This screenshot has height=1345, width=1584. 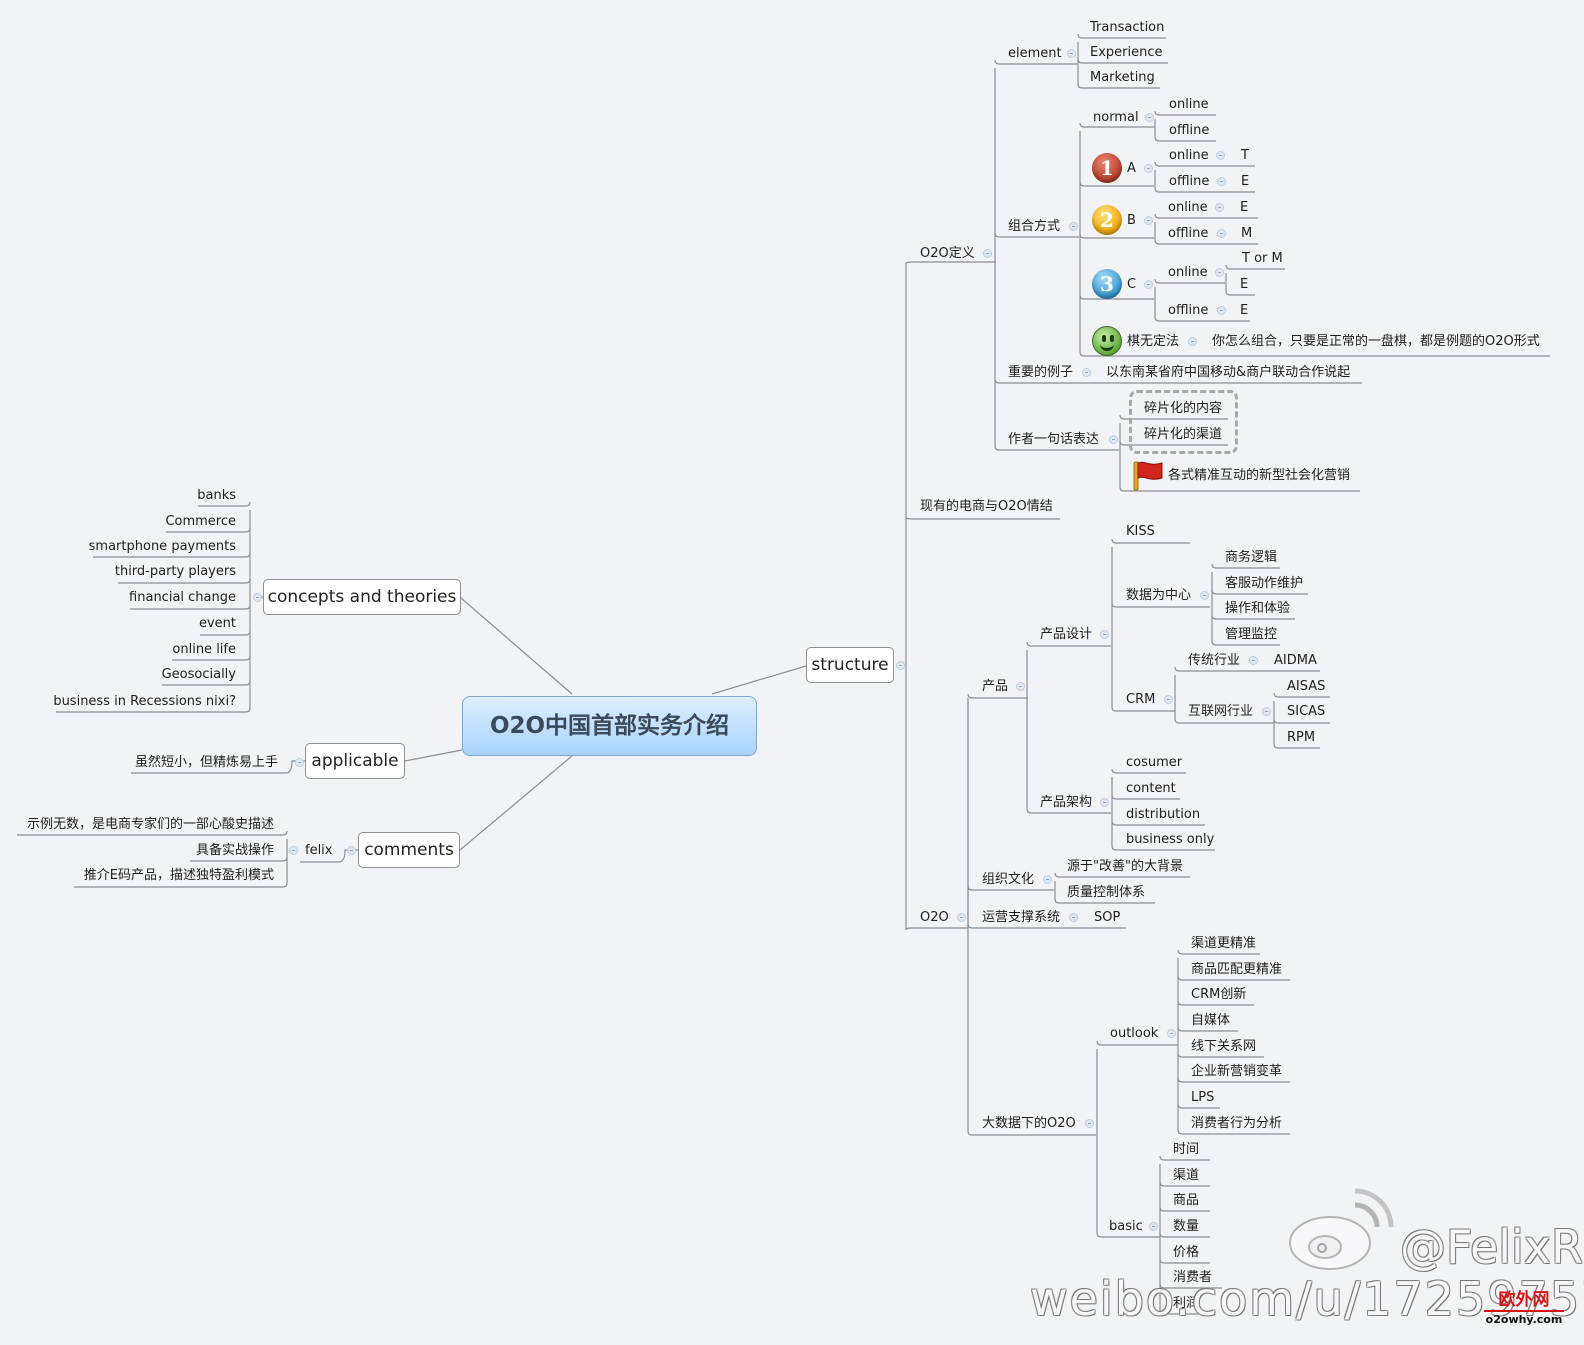 What do you see at coordinates (1107, 918) in the screenshot?
I see `node-ops-value: SOP` at bounding box center [1107, 918].